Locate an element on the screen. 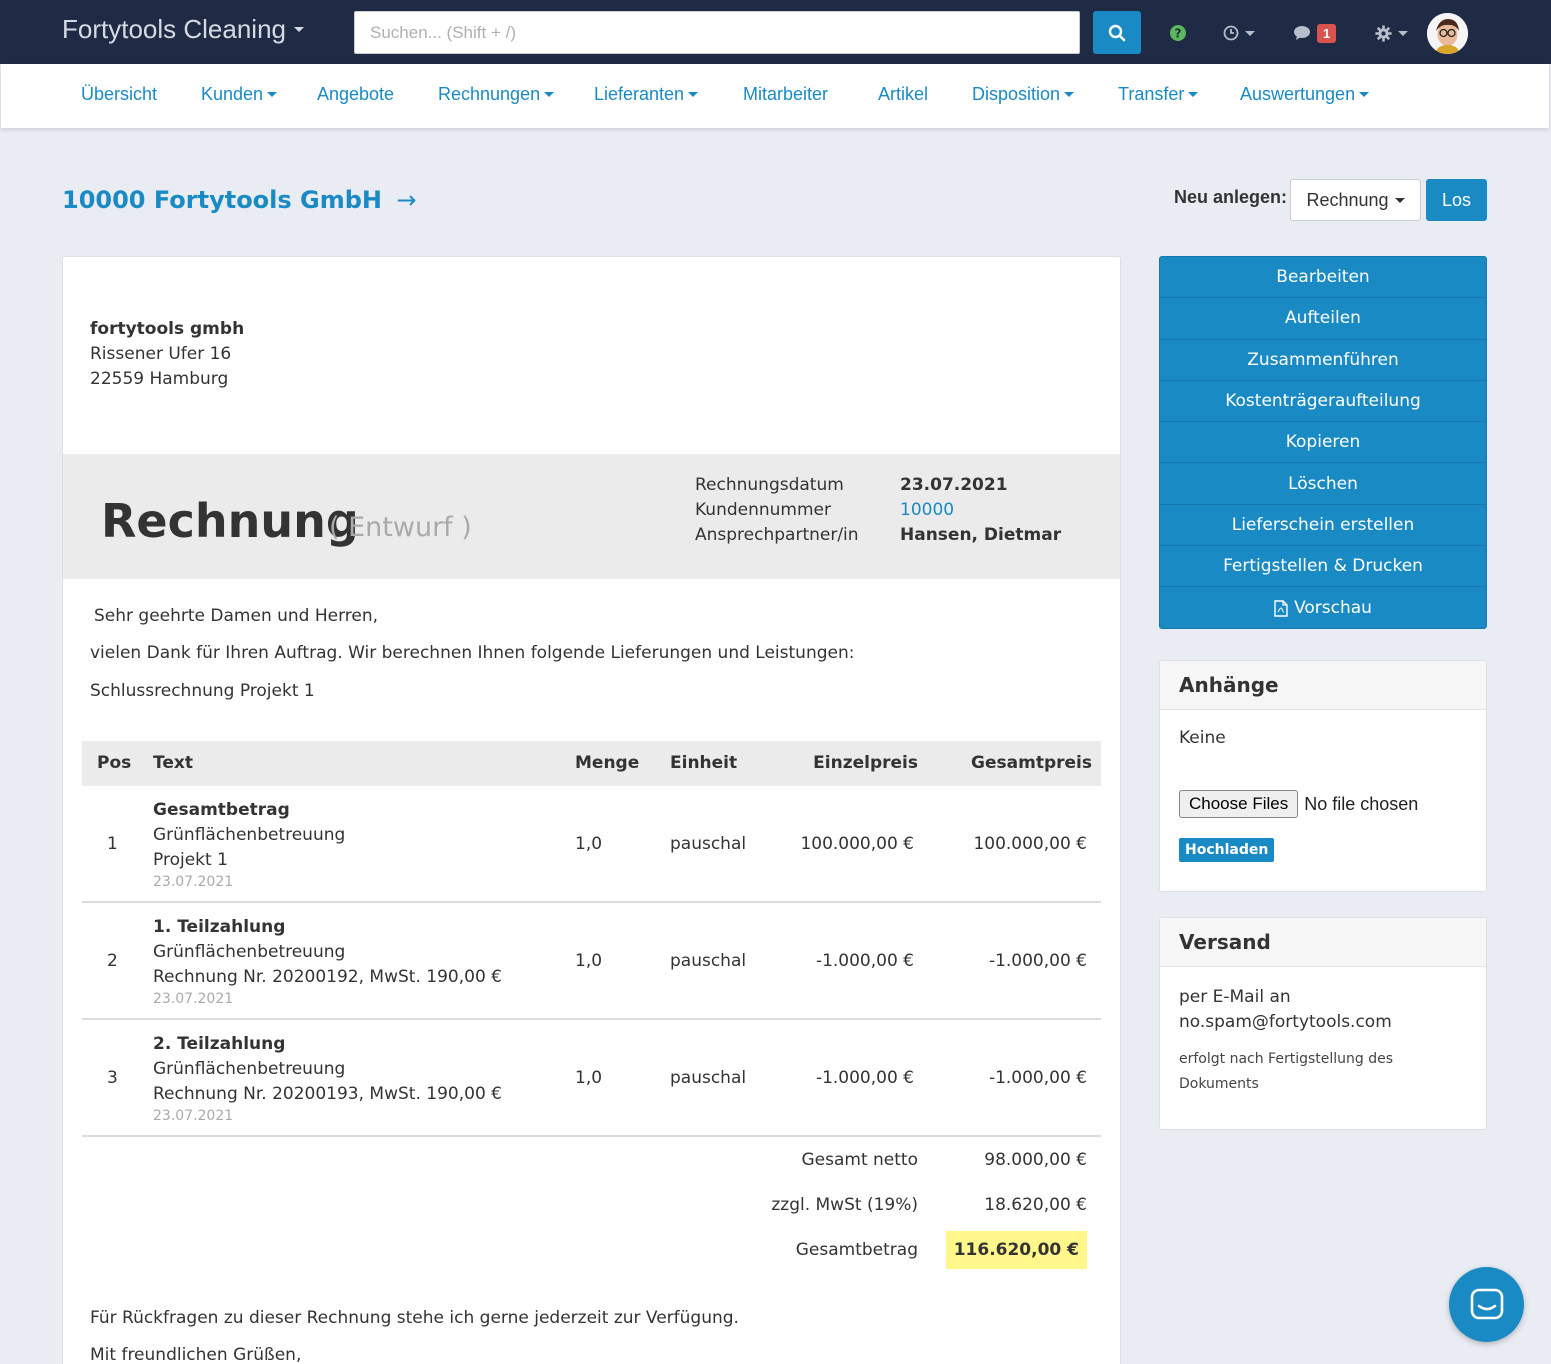 Image resolution: width=1551 pixels, height=1364 pixels. row-einzelpreis: -1.000,00 € is located at coordinates (864, 1078).